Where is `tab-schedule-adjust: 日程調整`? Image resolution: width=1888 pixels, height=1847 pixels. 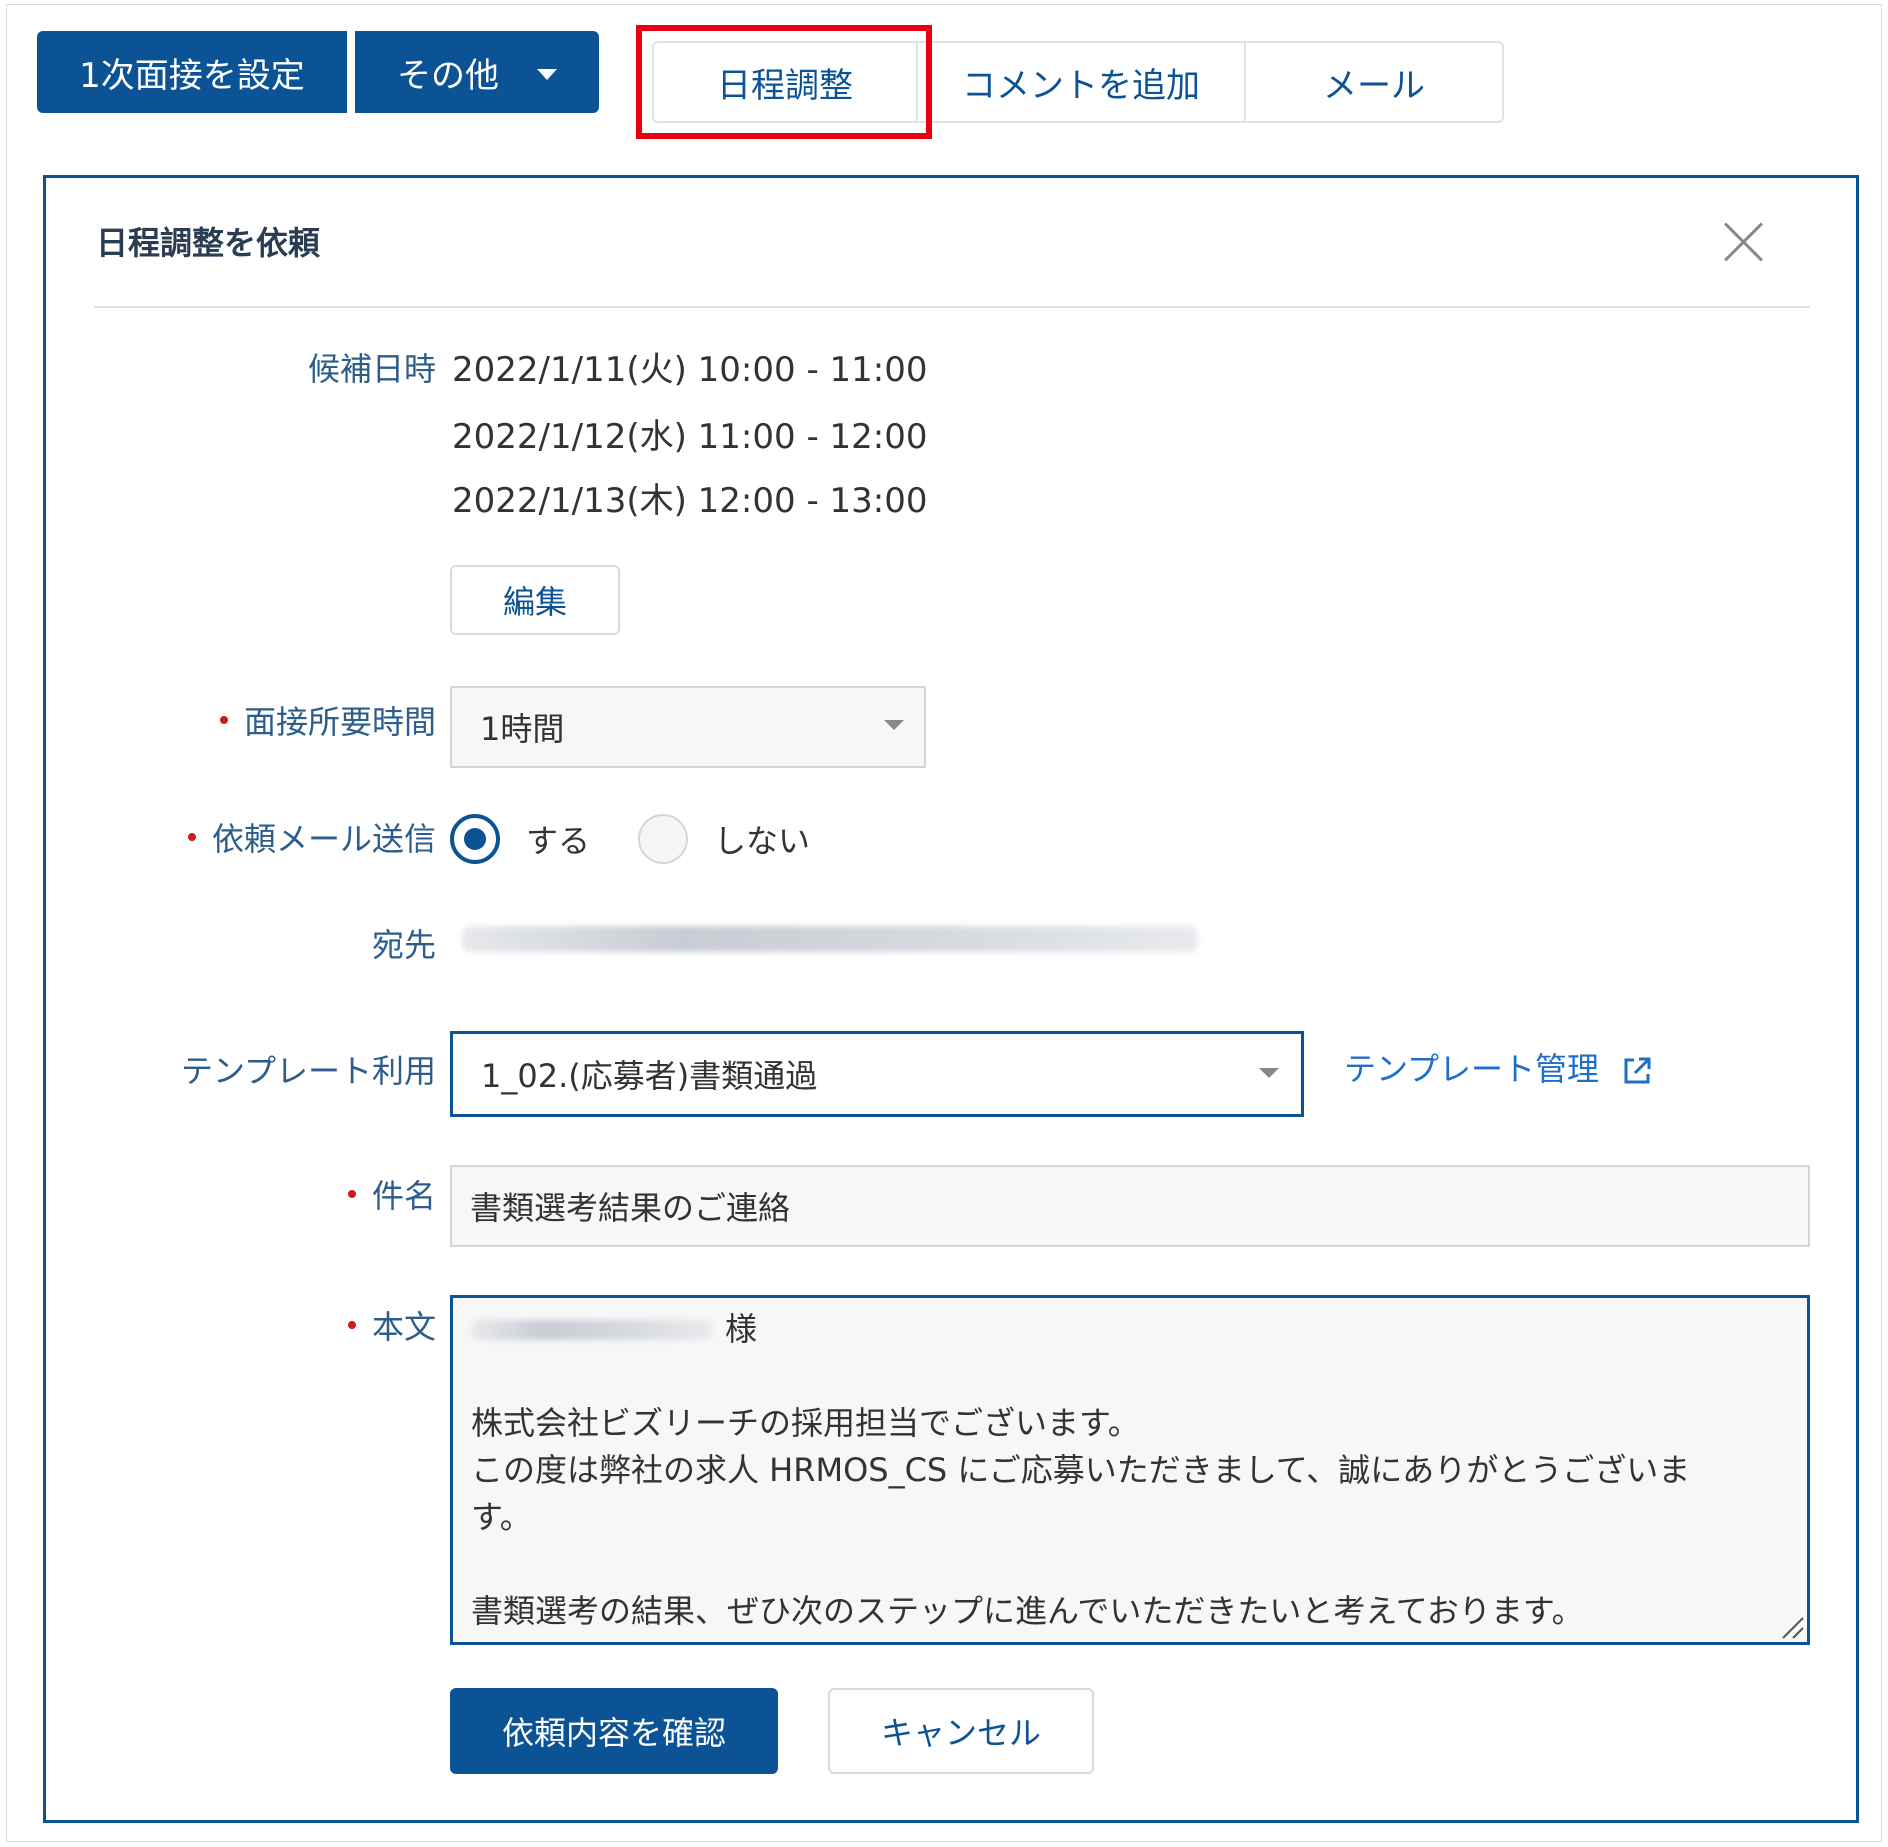
tab-schedule-adjust: 日程調整 is located at coordinates (786, 82).